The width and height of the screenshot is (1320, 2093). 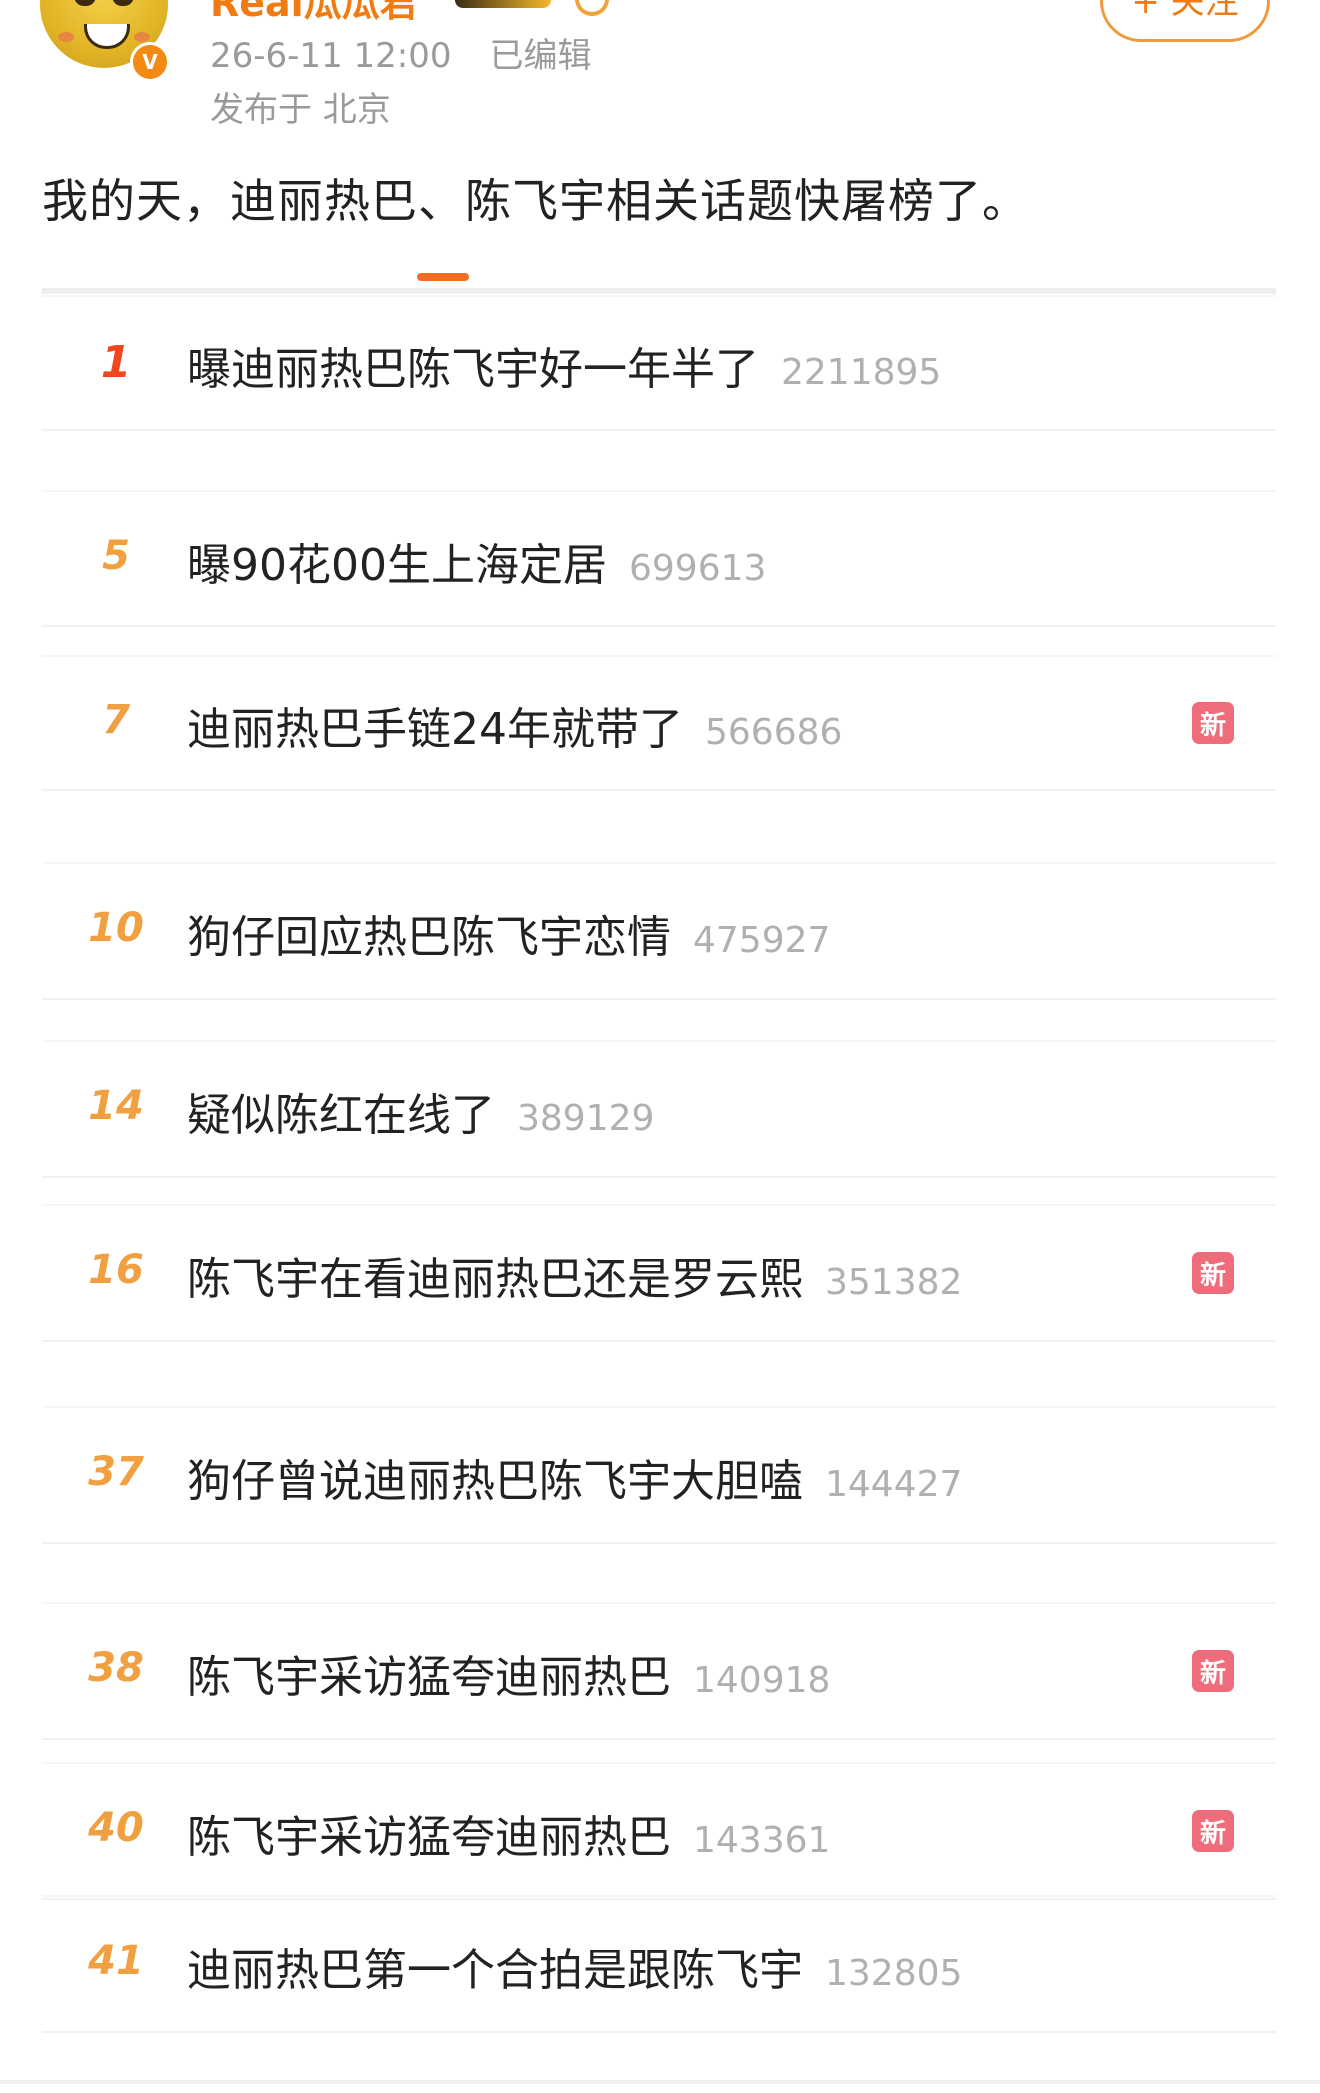 I want to click on hot-list-row: 1 曝迪丽热巴陈飞宇好一年半了 2211895, so click(x=659, y=363).